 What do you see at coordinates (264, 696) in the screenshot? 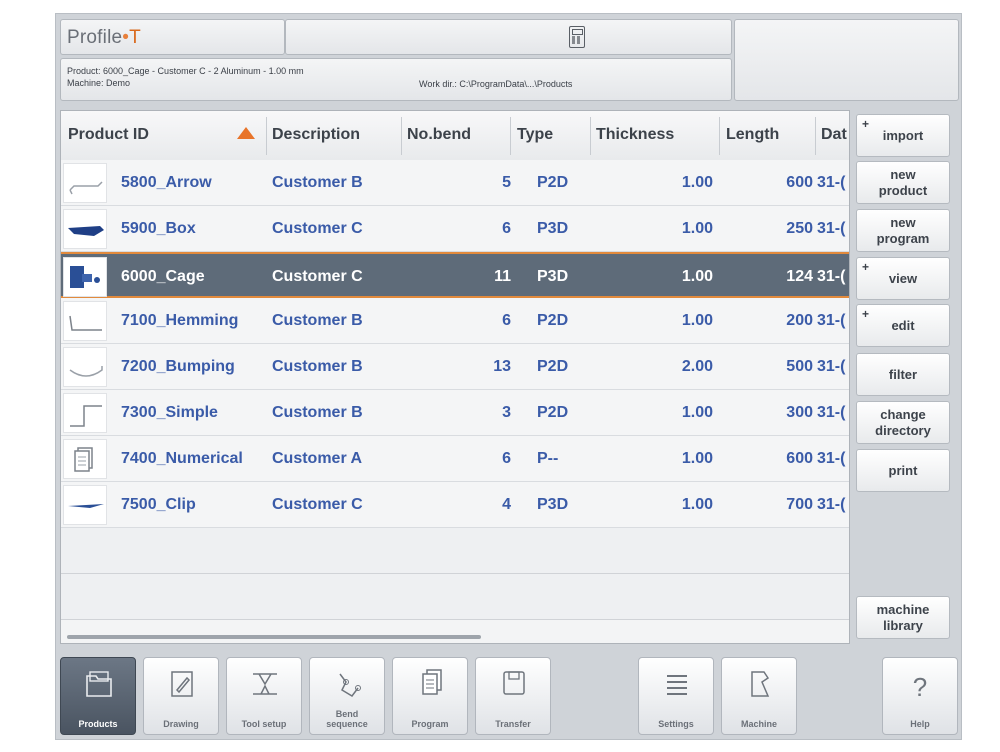
I see `toolbar-tool-setup-button: Tool setup` at bounding box center [264, 696].